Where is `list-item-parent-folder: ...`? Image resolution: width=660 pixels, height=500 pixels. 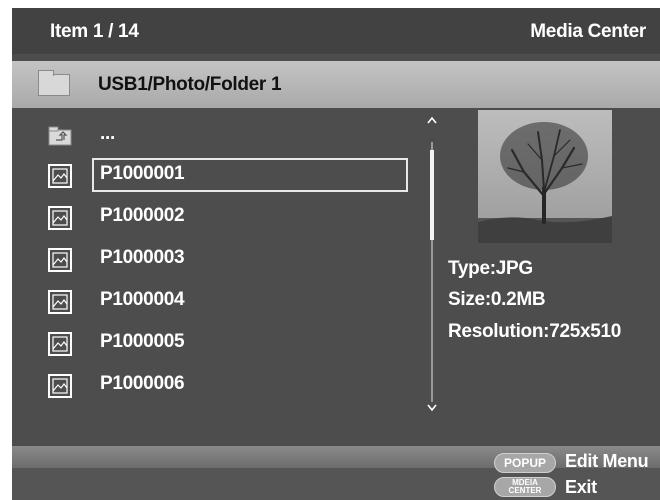 list-item-parent-folder: ... is located at coordinates (233, 135).